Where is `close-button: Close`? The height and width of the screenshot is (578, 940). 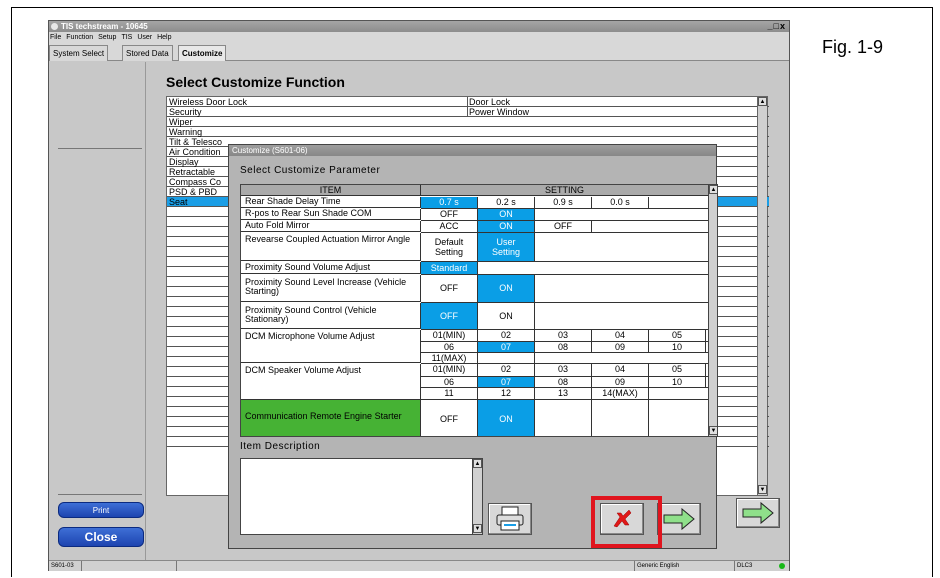
close-button: Close is located at coordinates (101, 537).